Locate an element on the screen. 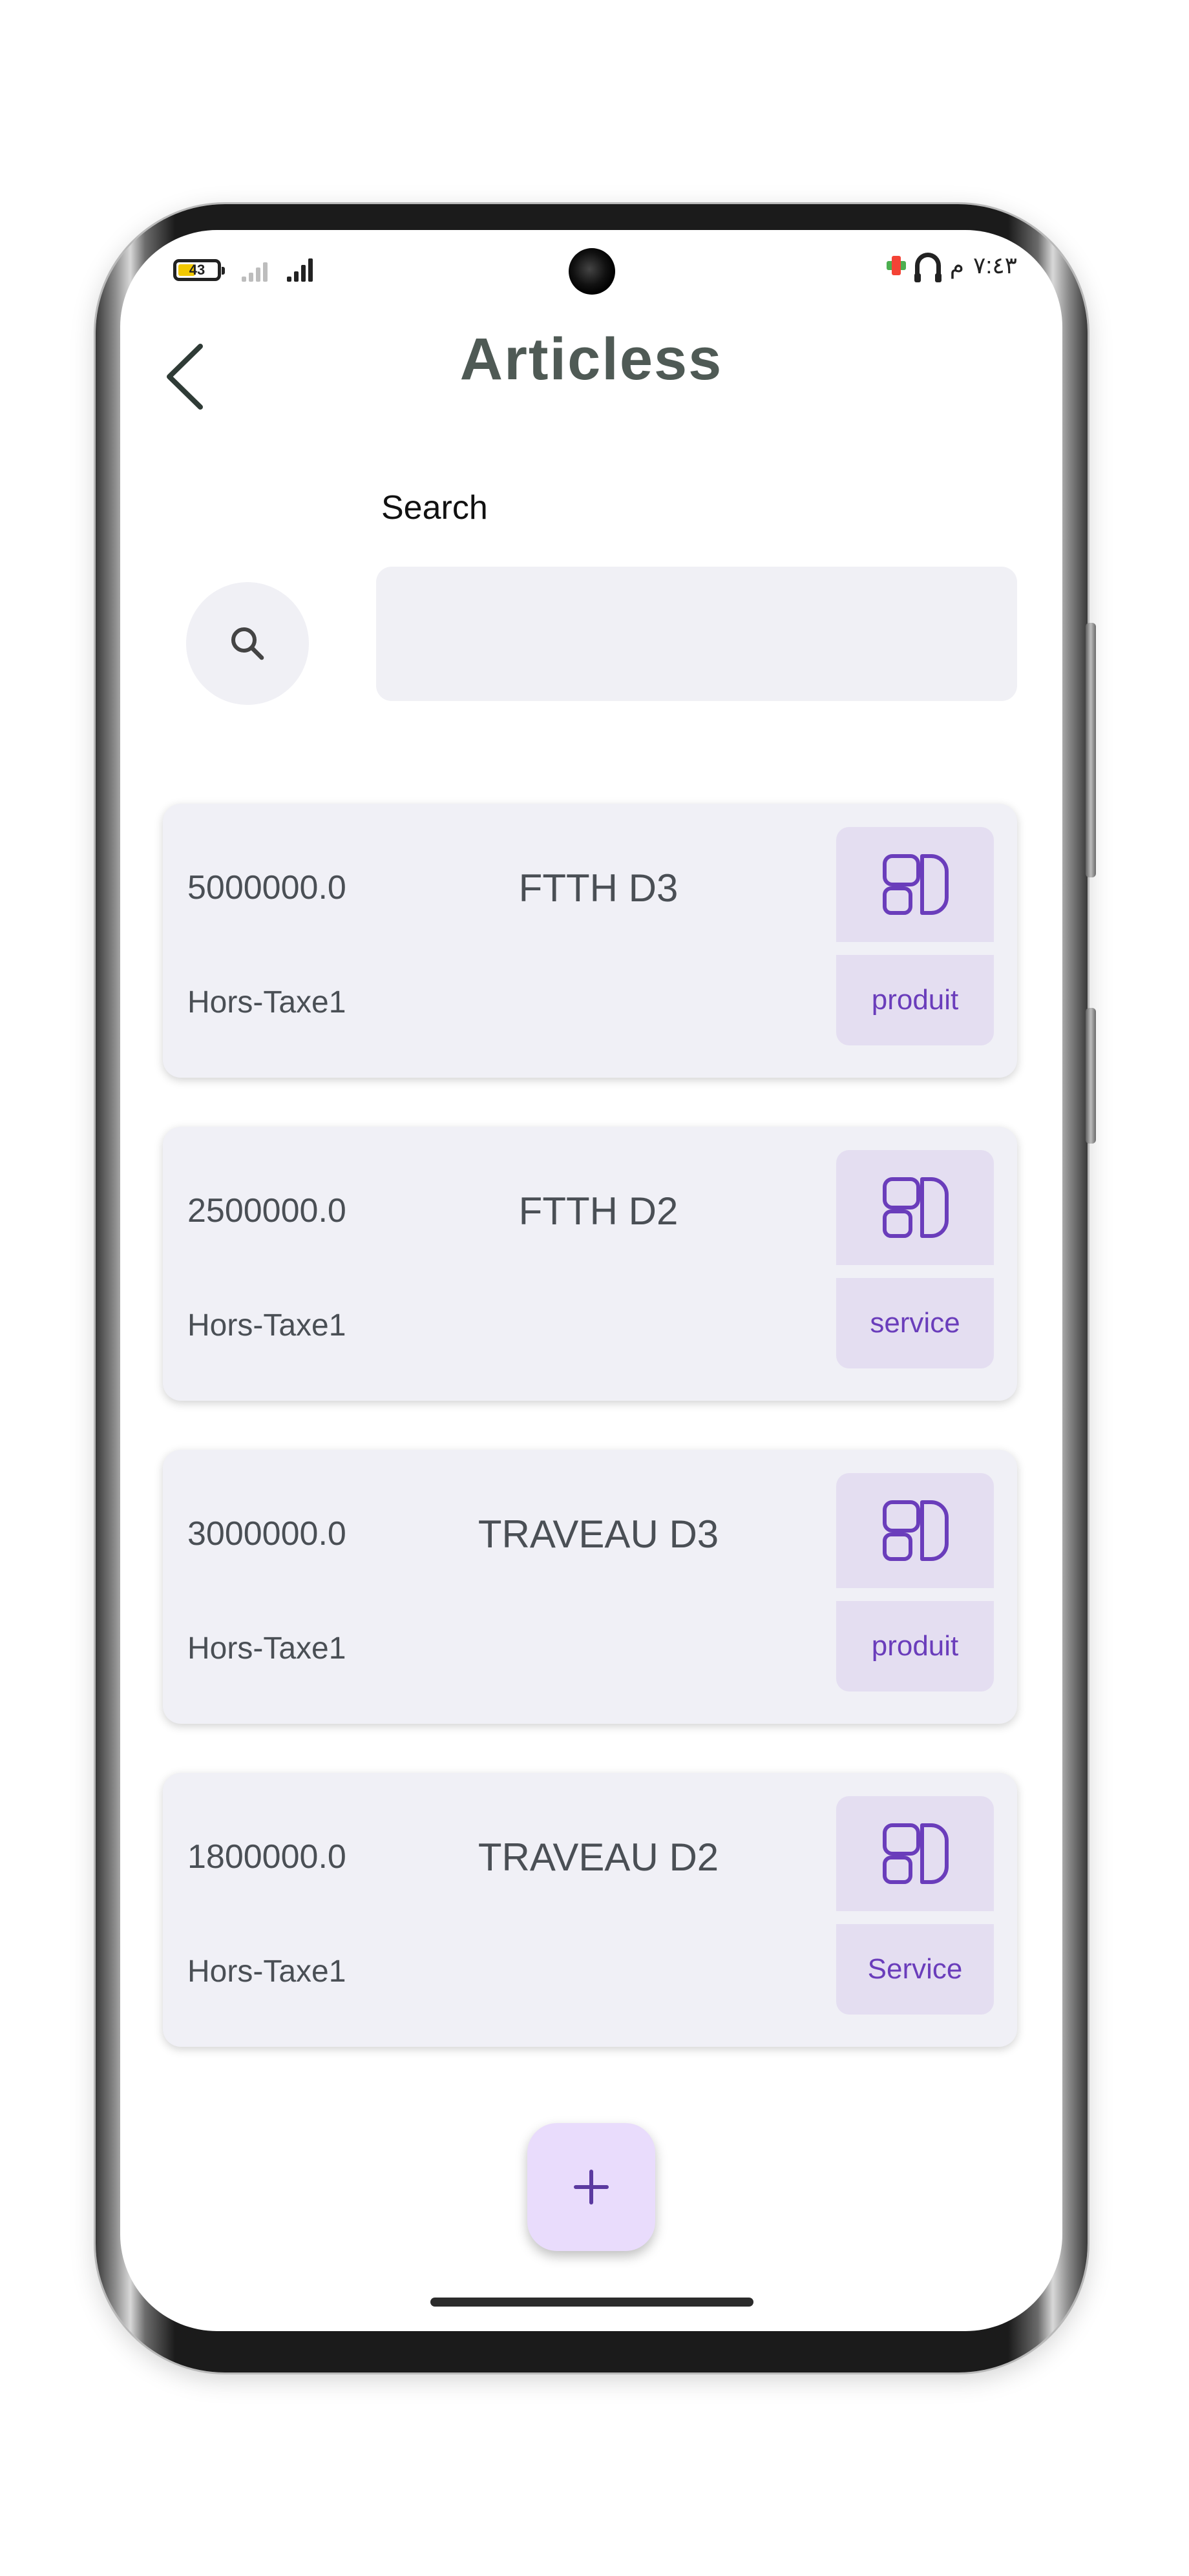 The height and width of the screenshot is (2576, 1189). article-price: 5000000.0 is located at coordinates (267, 887).